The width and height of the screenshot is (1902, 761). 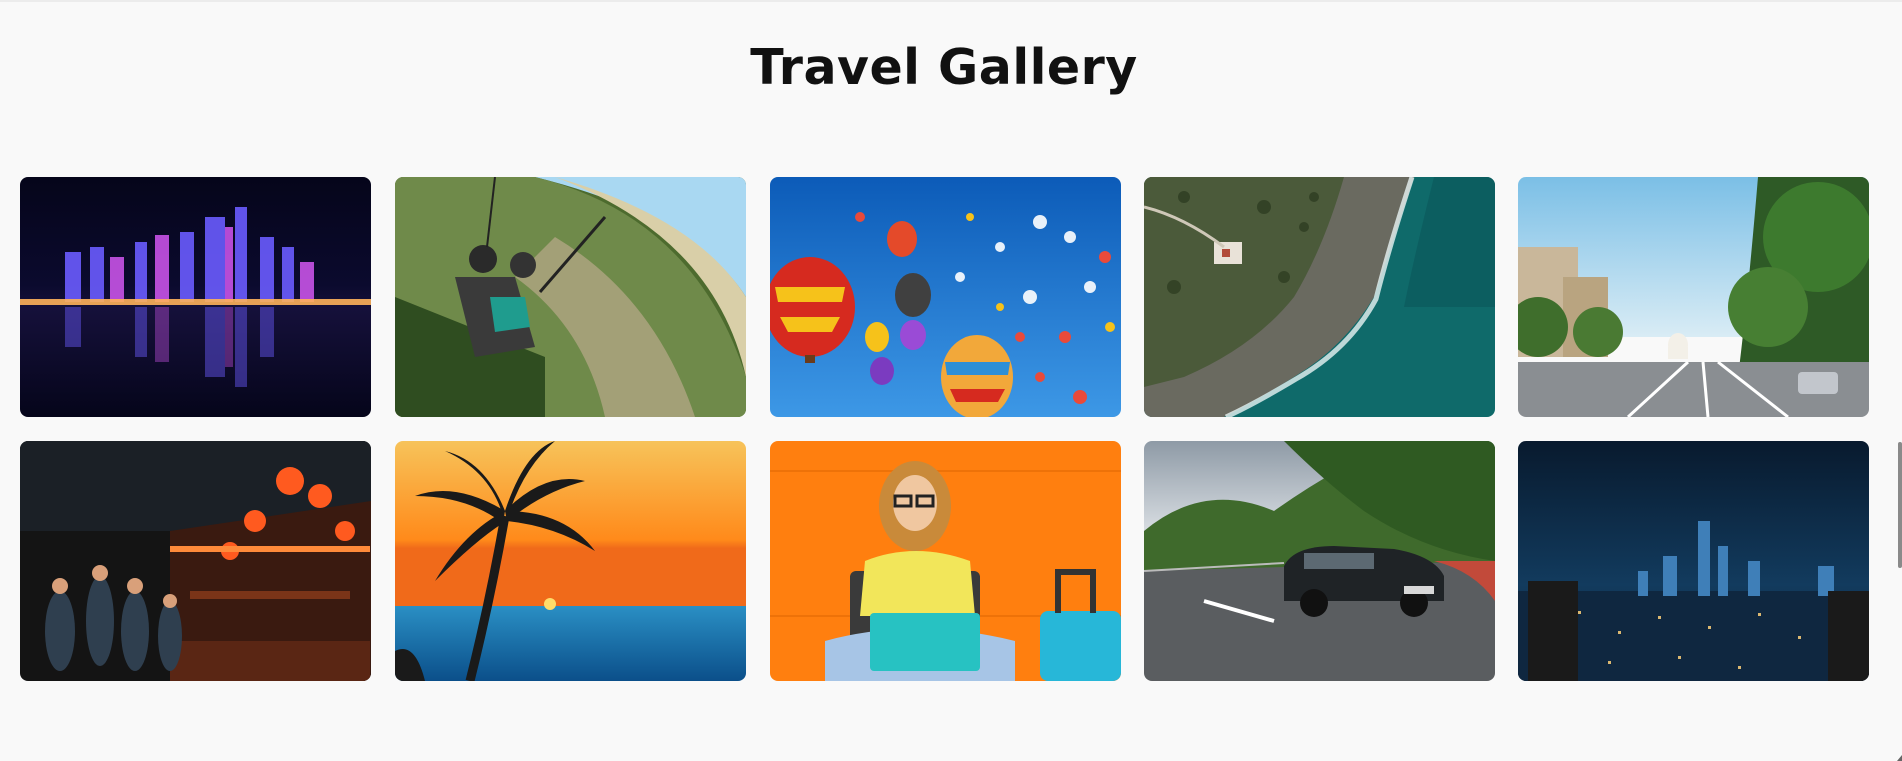 What do you see at coordinates (570, 561) in the screenshot?
I see `gallery-image-palm-sunset` at bounding box center [570, 561].